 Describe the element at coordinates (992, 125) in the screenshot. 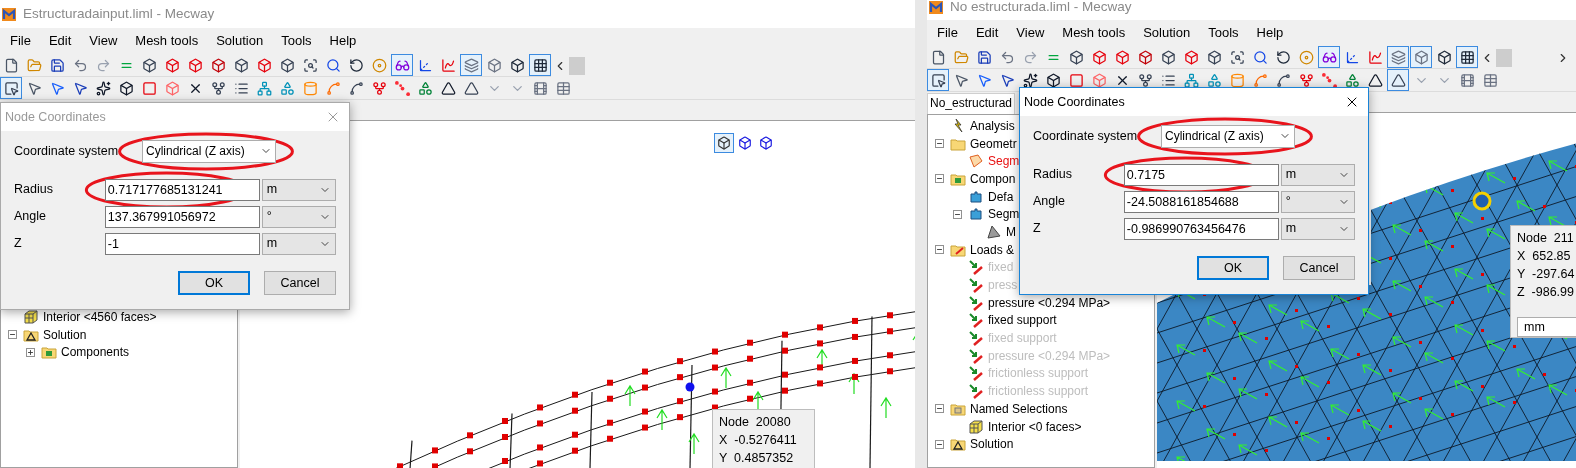

I see `tree-item: Analysis` at that location.